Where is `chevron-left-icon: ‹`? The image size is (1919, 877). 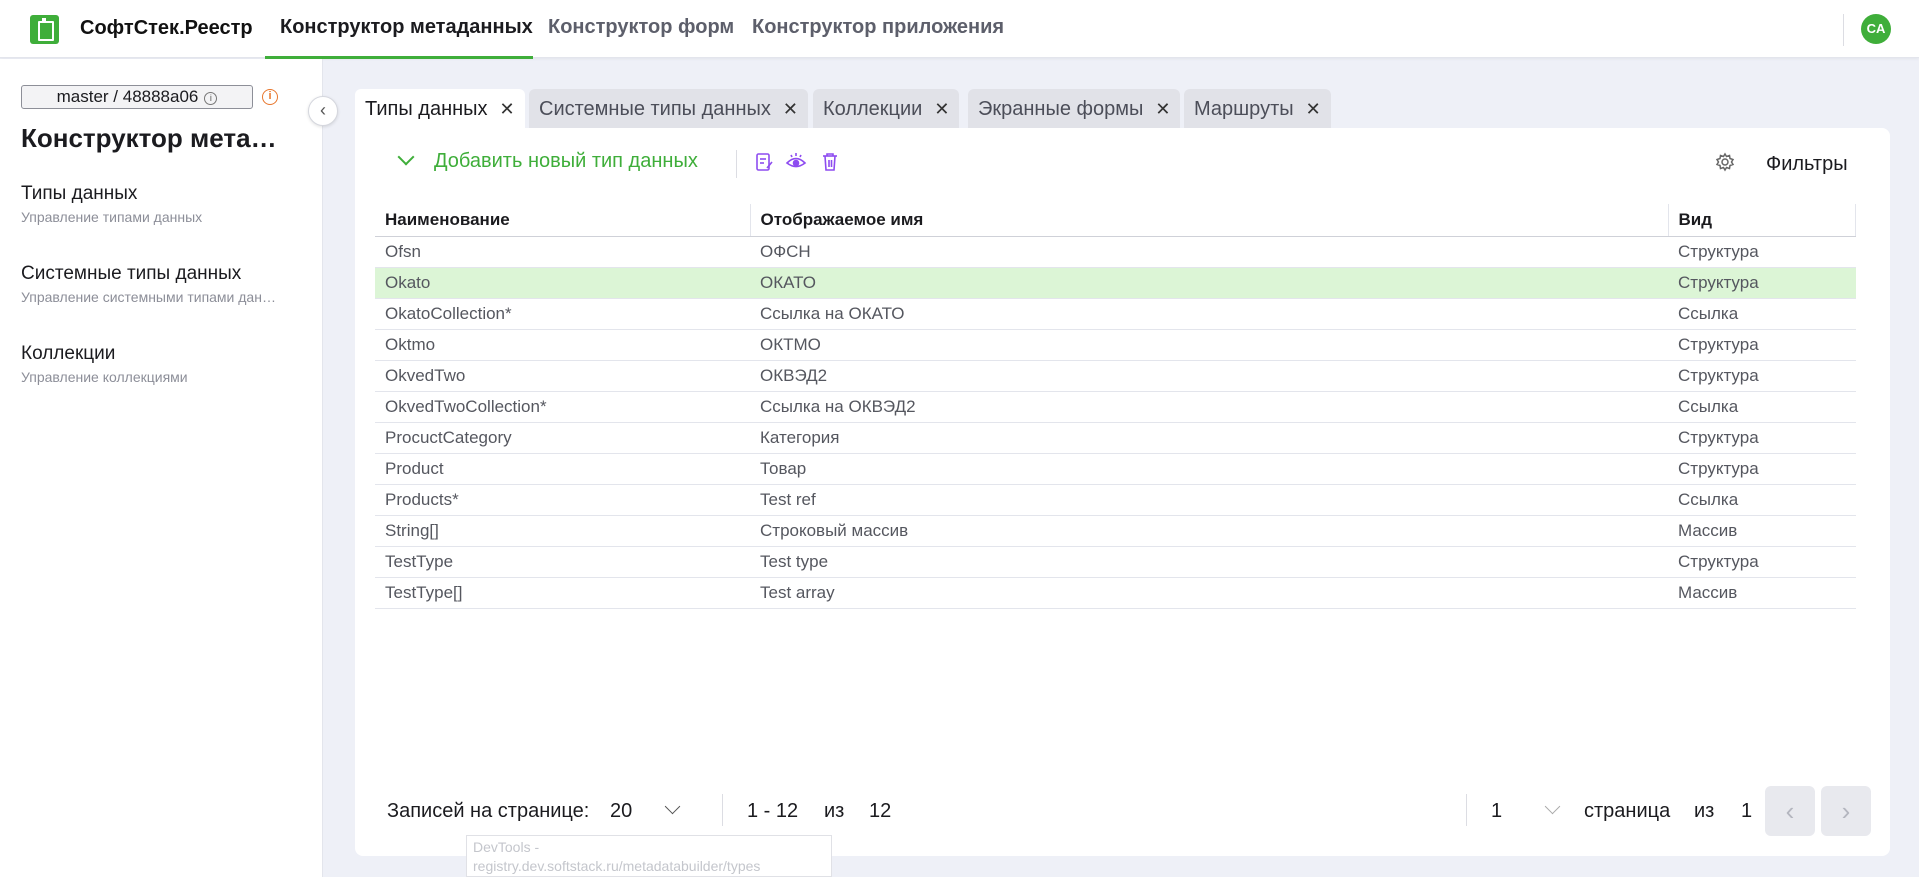 chevron-left-icon: ‹ is located at coordinates (1790, 811).